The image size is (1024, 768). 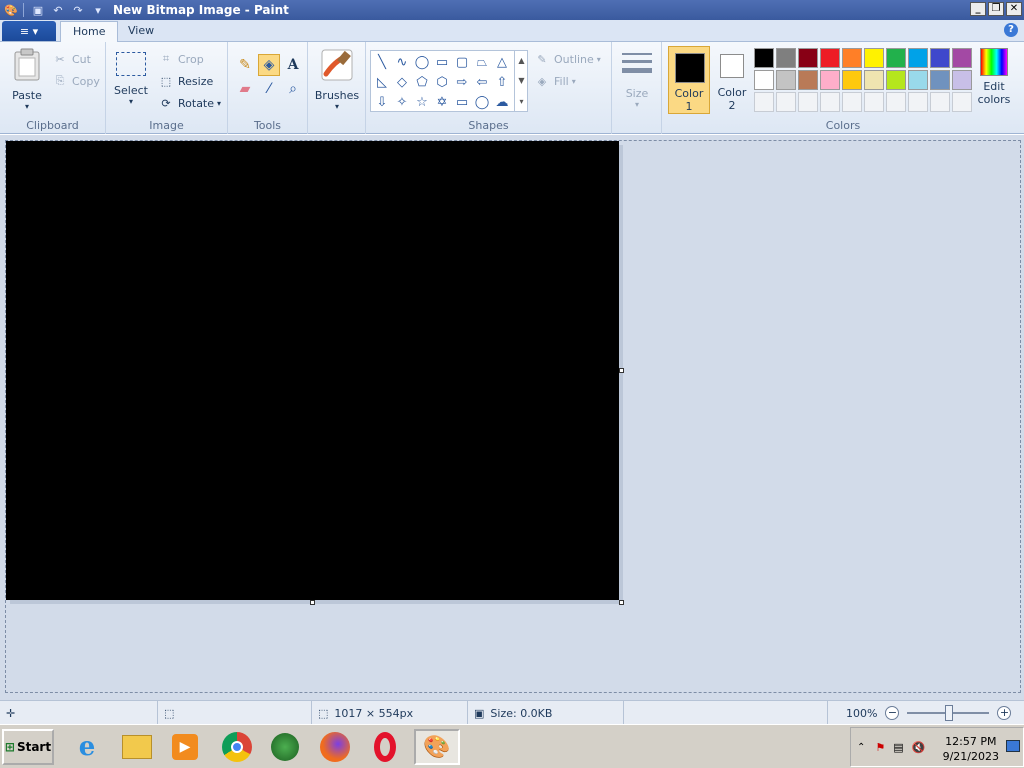 What do you see at coordinates (131, 79) in the screenshot?
I see `select-button: Select ▾` at bounding box center [131, 79].